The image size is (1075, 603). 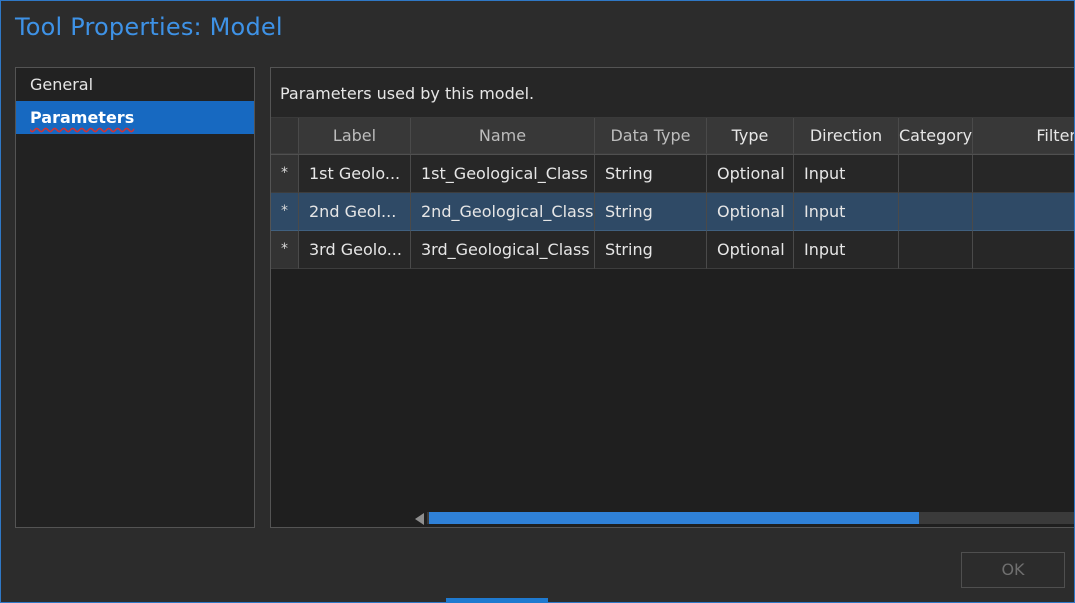 I want to click on scrollbar-thumb, so click(x=674, y=518).